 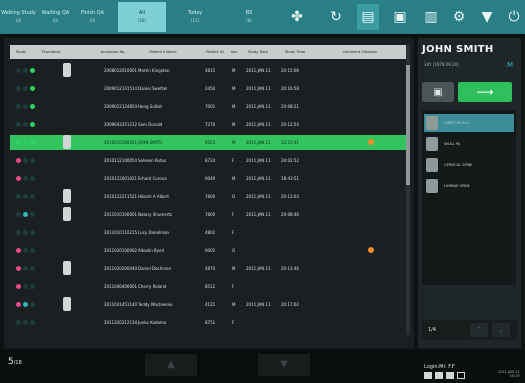 I want to click on add-patient-button: ✤, so click(x=297, y=17).